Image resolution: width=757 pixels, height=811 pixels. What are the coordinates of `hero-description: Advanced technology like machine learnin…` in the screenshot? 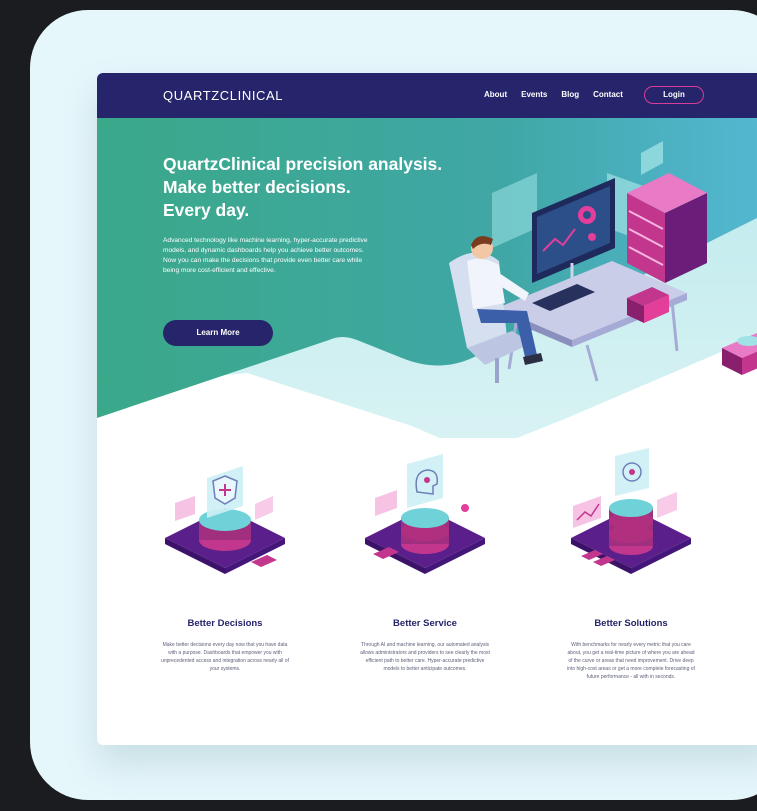 It's located at (265, 255).